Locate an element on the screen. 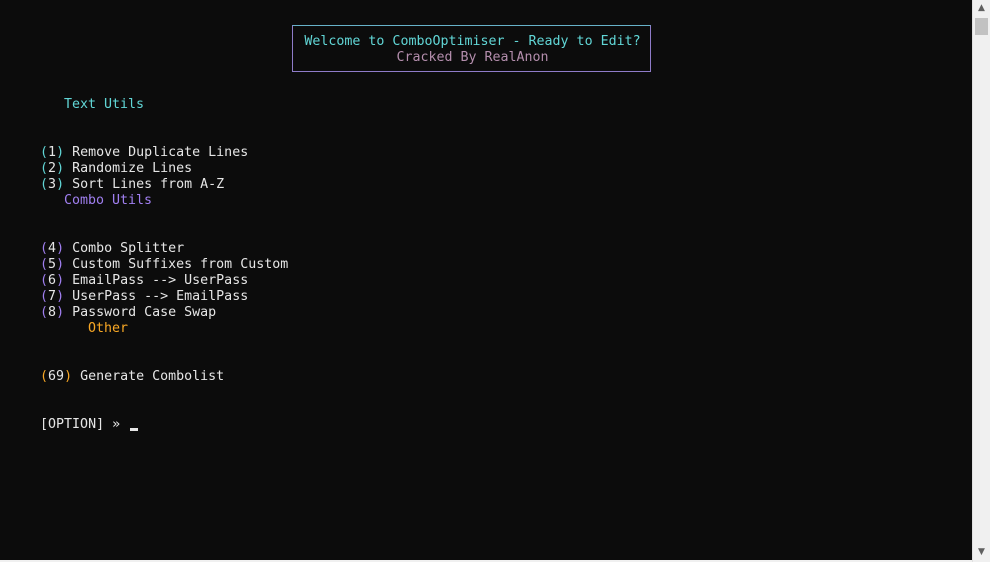 The image size is (990, 562). section-title-combo-utils: Combo Utils is located at coordinates (108, 200).